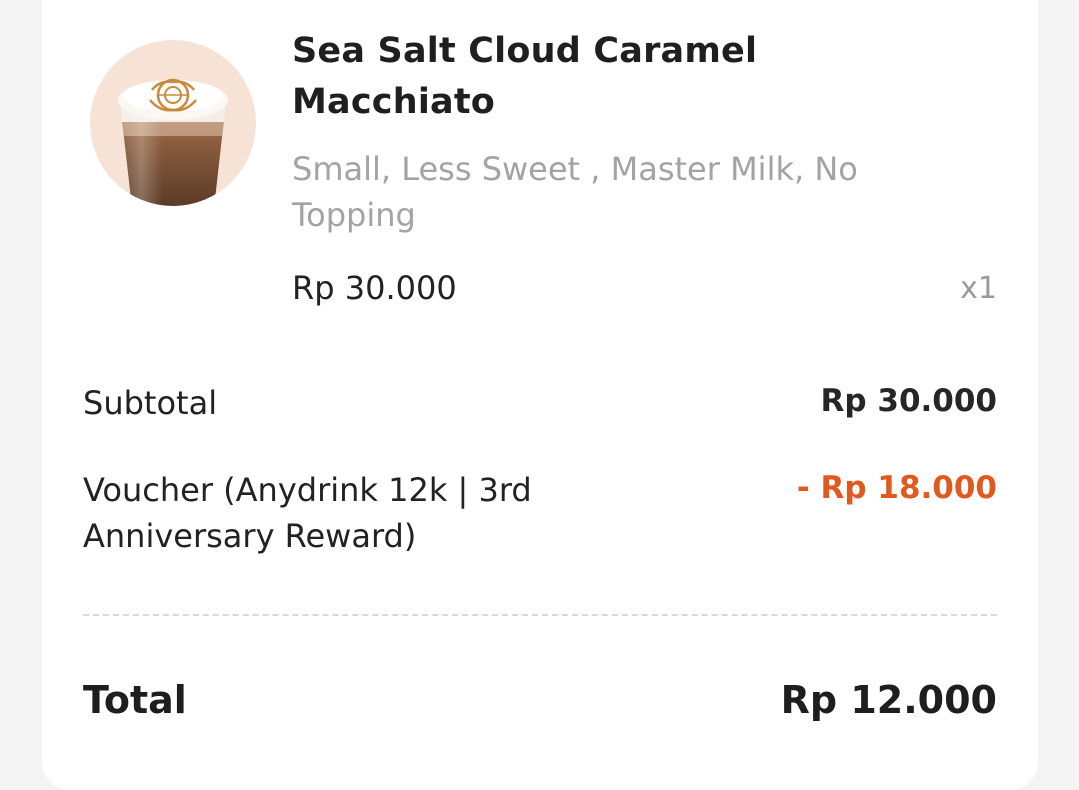 The image size is (1079, 790). Describe the element at coordinates (525, 76) in the screenshot. I see `product-name: Sea Salt Cloud Caramel Macchiato` at that location.